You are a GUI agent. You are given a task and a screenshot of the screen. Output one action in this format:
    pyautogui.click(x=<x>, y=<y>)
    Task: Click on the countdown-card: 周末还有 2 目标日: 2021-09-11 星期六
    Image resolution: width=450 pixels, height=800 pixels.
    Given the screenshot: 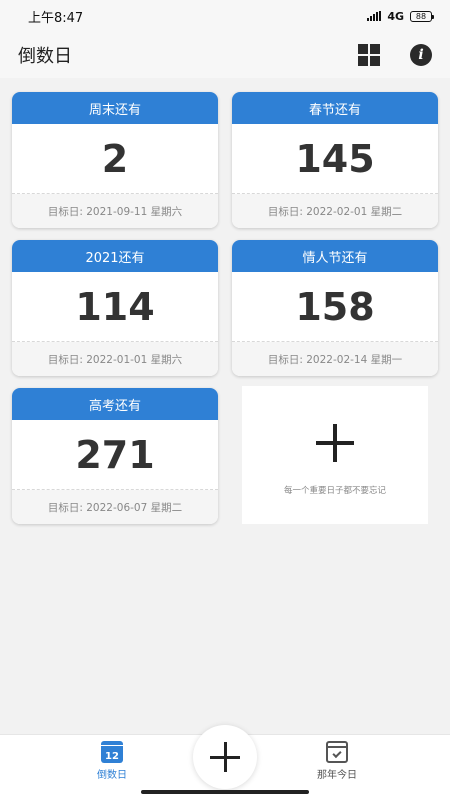 What is the action you would take?
    pyautogui.click(x=115, y=160)
    